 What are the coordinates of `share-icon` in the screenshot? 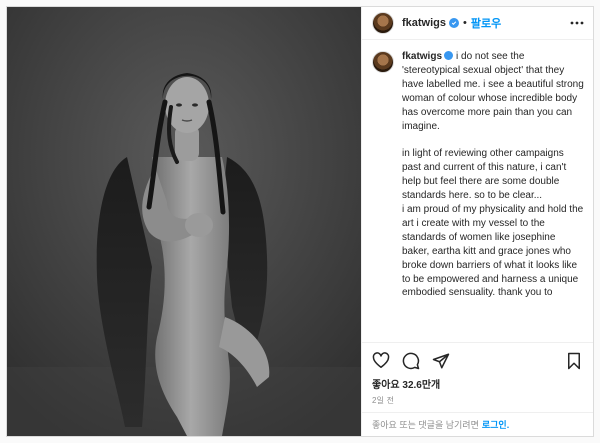 It's located at (441, 361).